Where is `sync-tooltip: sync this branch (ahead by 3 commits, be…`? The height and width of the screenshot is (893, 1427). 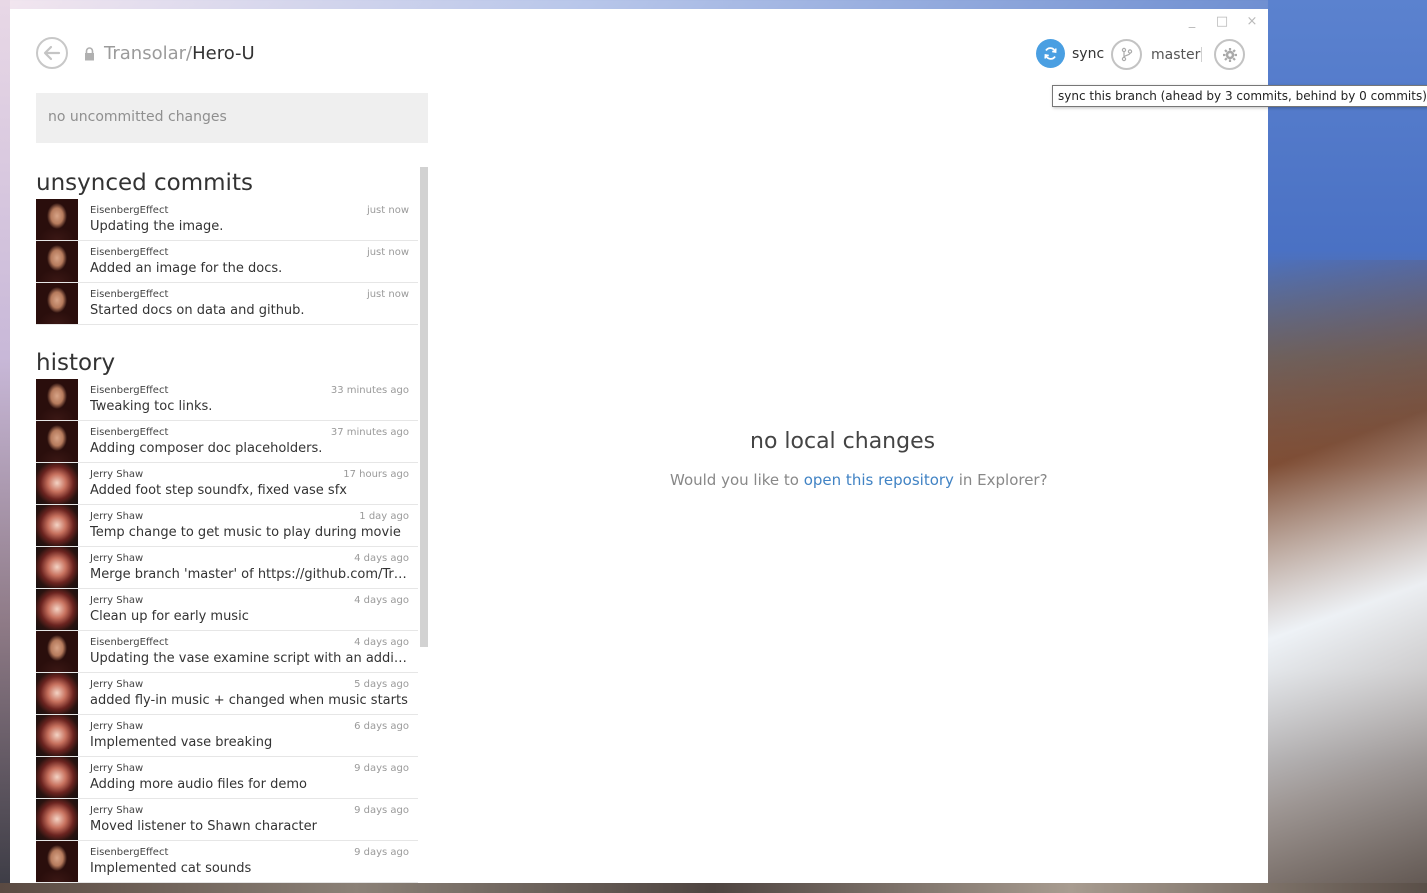
sync-tooltip: sync this branch (ahead by 3 commits, be… is located at coordinates (1239, 96).